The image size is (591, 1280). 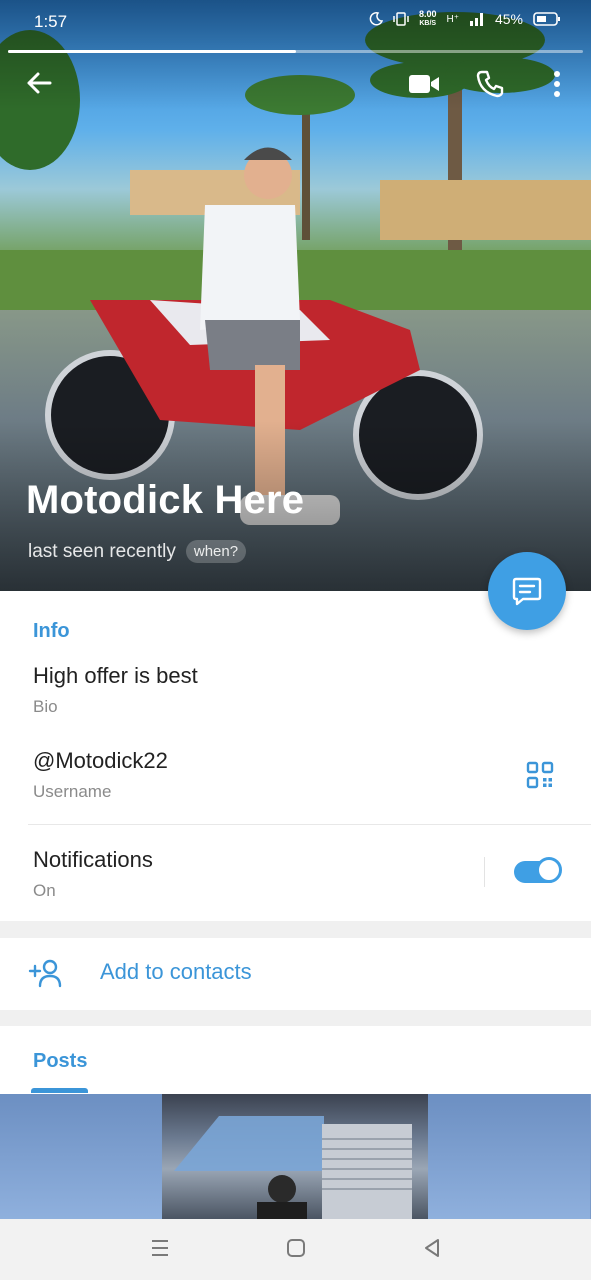 What do you see at coordinates (295, 22) in the screenshot?
I see `status-bar: 1:57 8.00 KB/S H⁺ 45%` at bounding box center [295, 22].